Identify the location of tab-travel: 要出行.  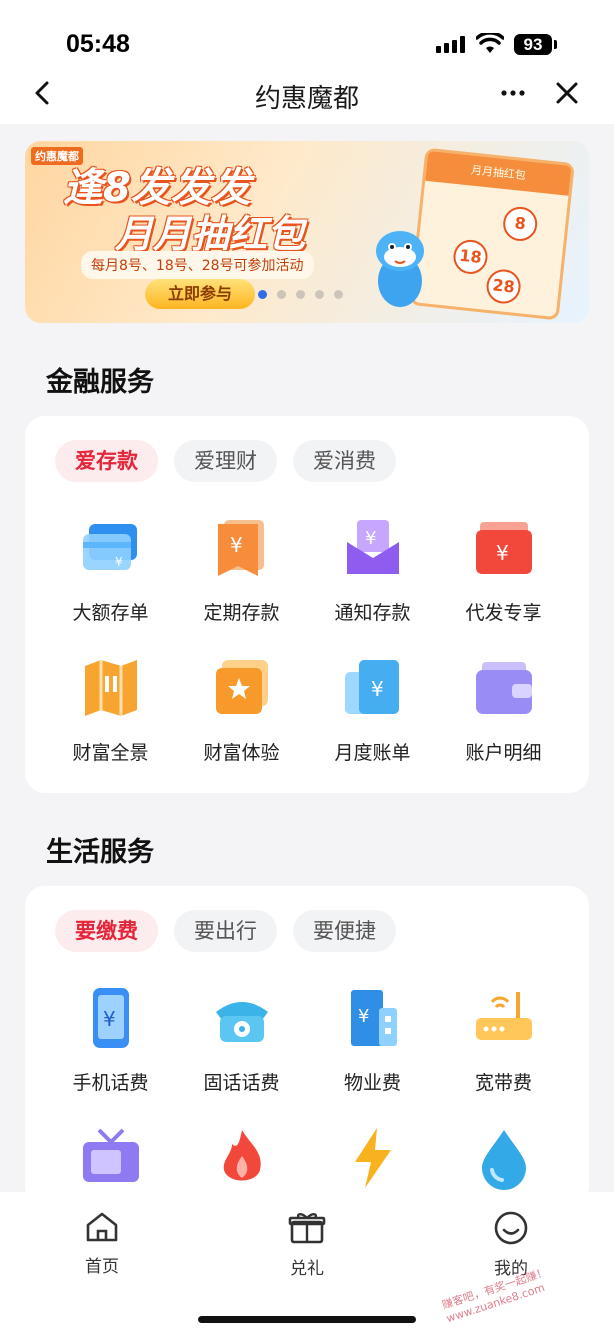
(225, 931).